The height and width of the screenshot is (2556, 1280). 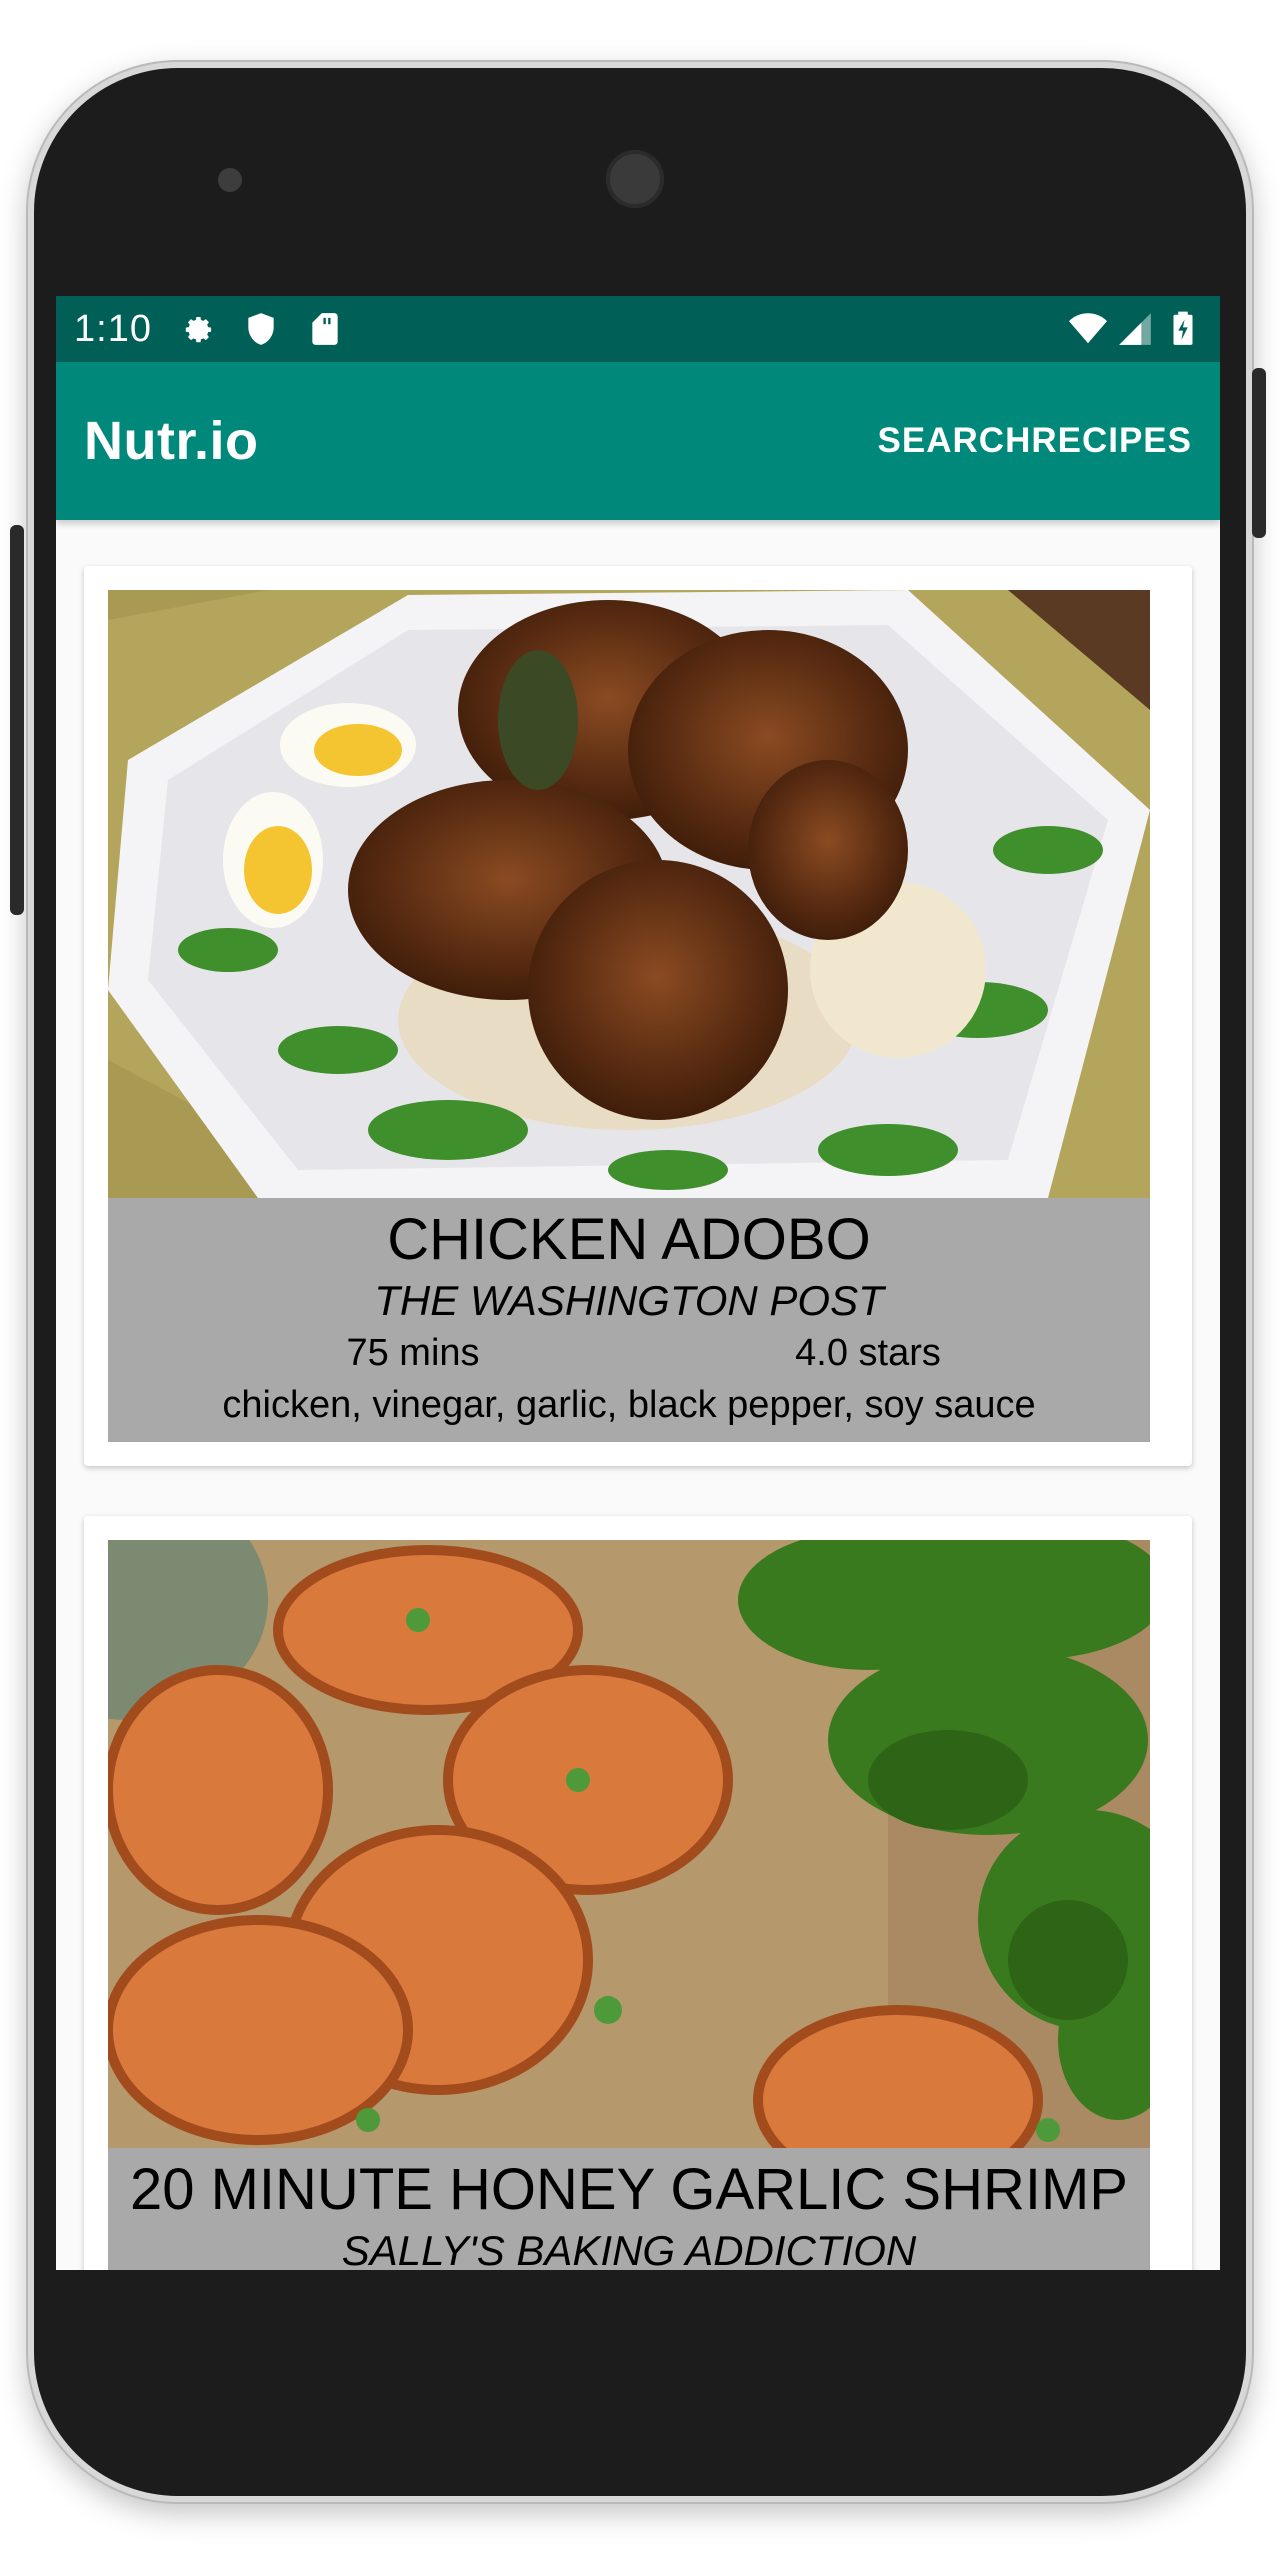 What do you see at coordinates (638, 329) in the screenshot?
I see `status-bar: 1:10` at bounding box center [638, 329].